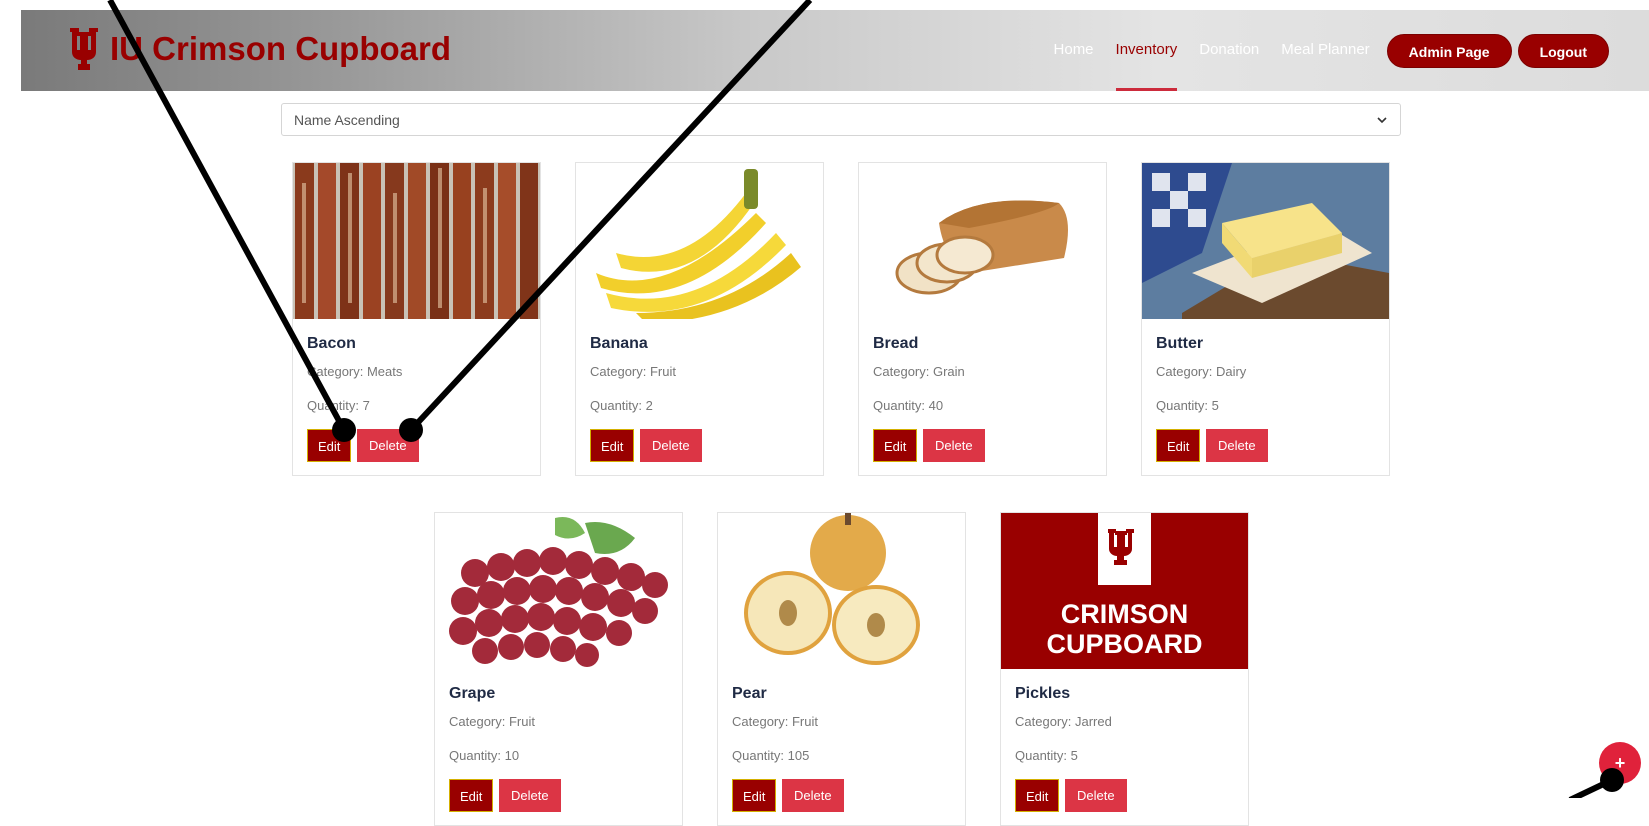  Describe the element at coordinates (919, 371) in the screenshot. I see `item-category: Category: Grain` at that location.